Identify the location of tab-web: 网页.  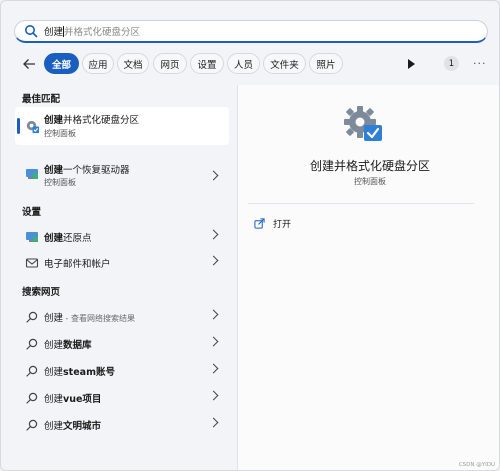
(170, 63).